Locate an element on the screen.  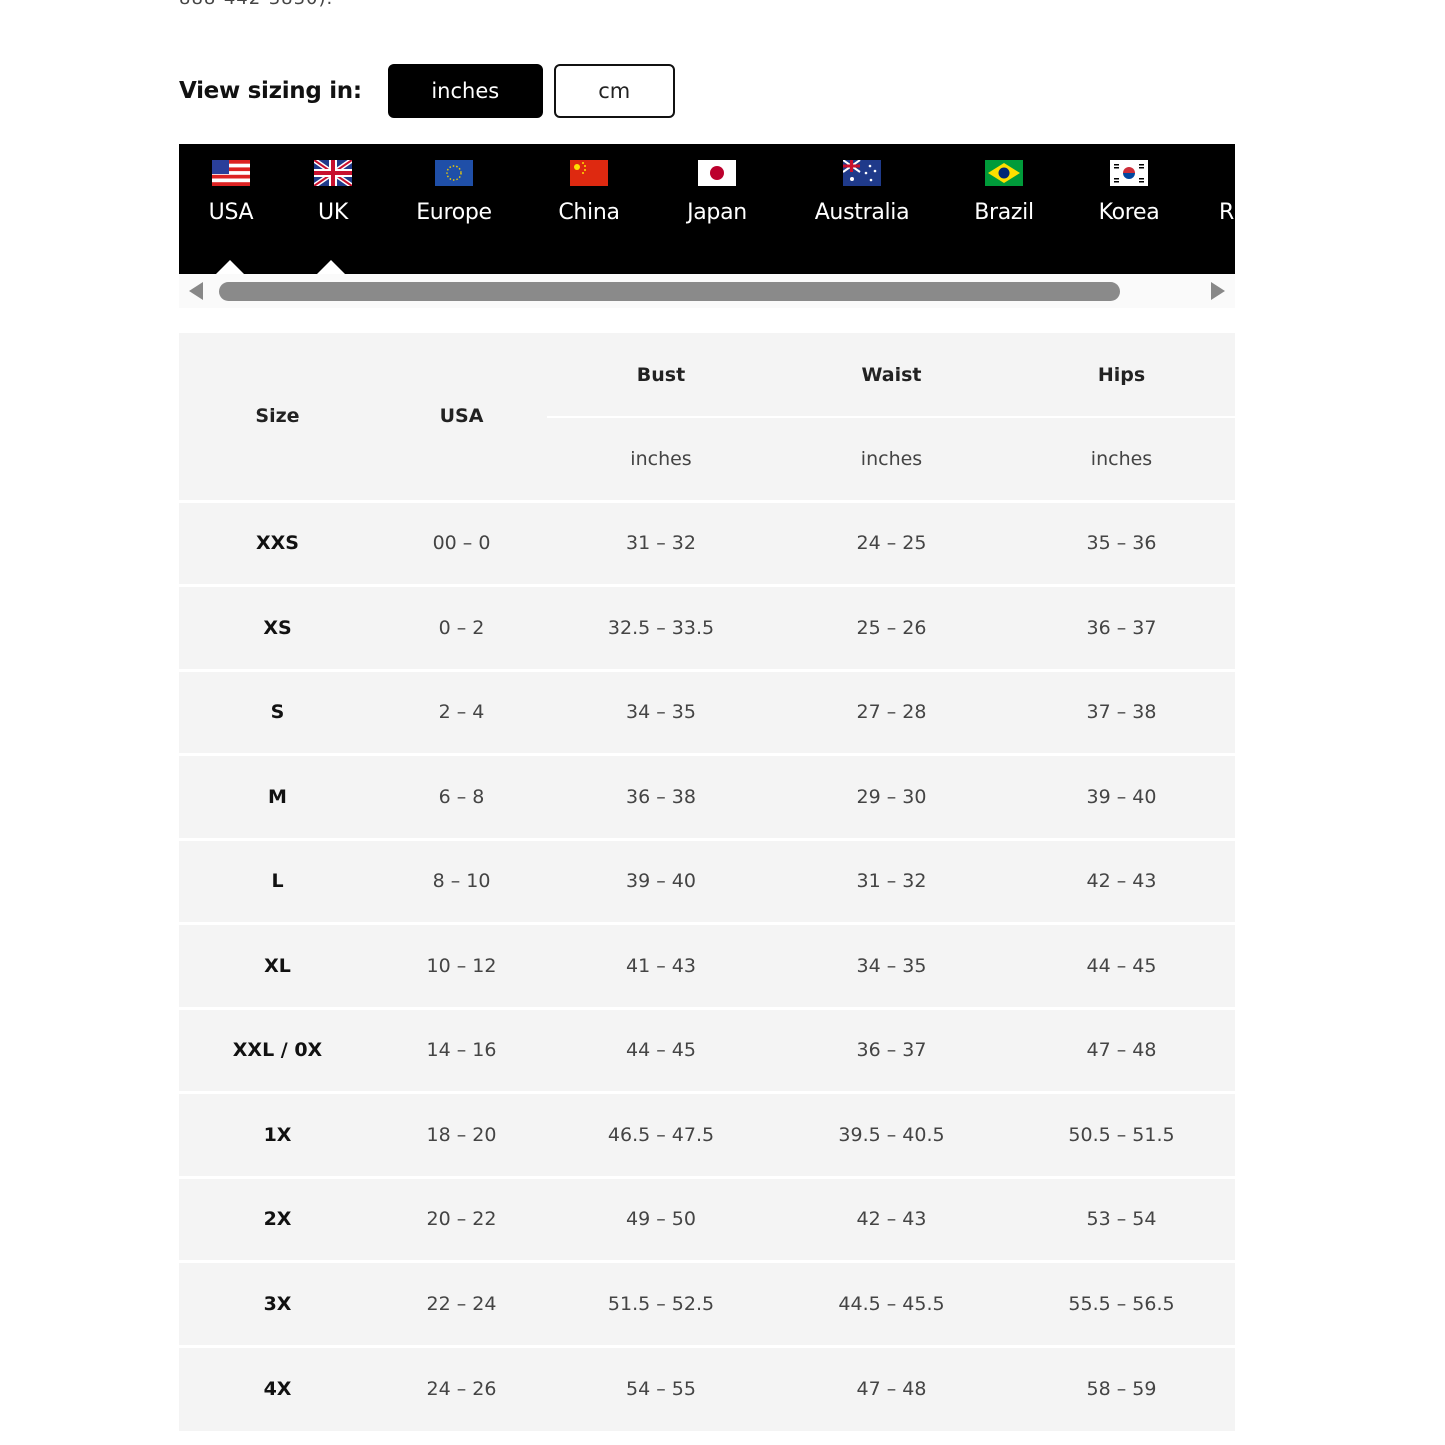
region-size-cell: 20 – 22 is located at coordinates (461, 1218).